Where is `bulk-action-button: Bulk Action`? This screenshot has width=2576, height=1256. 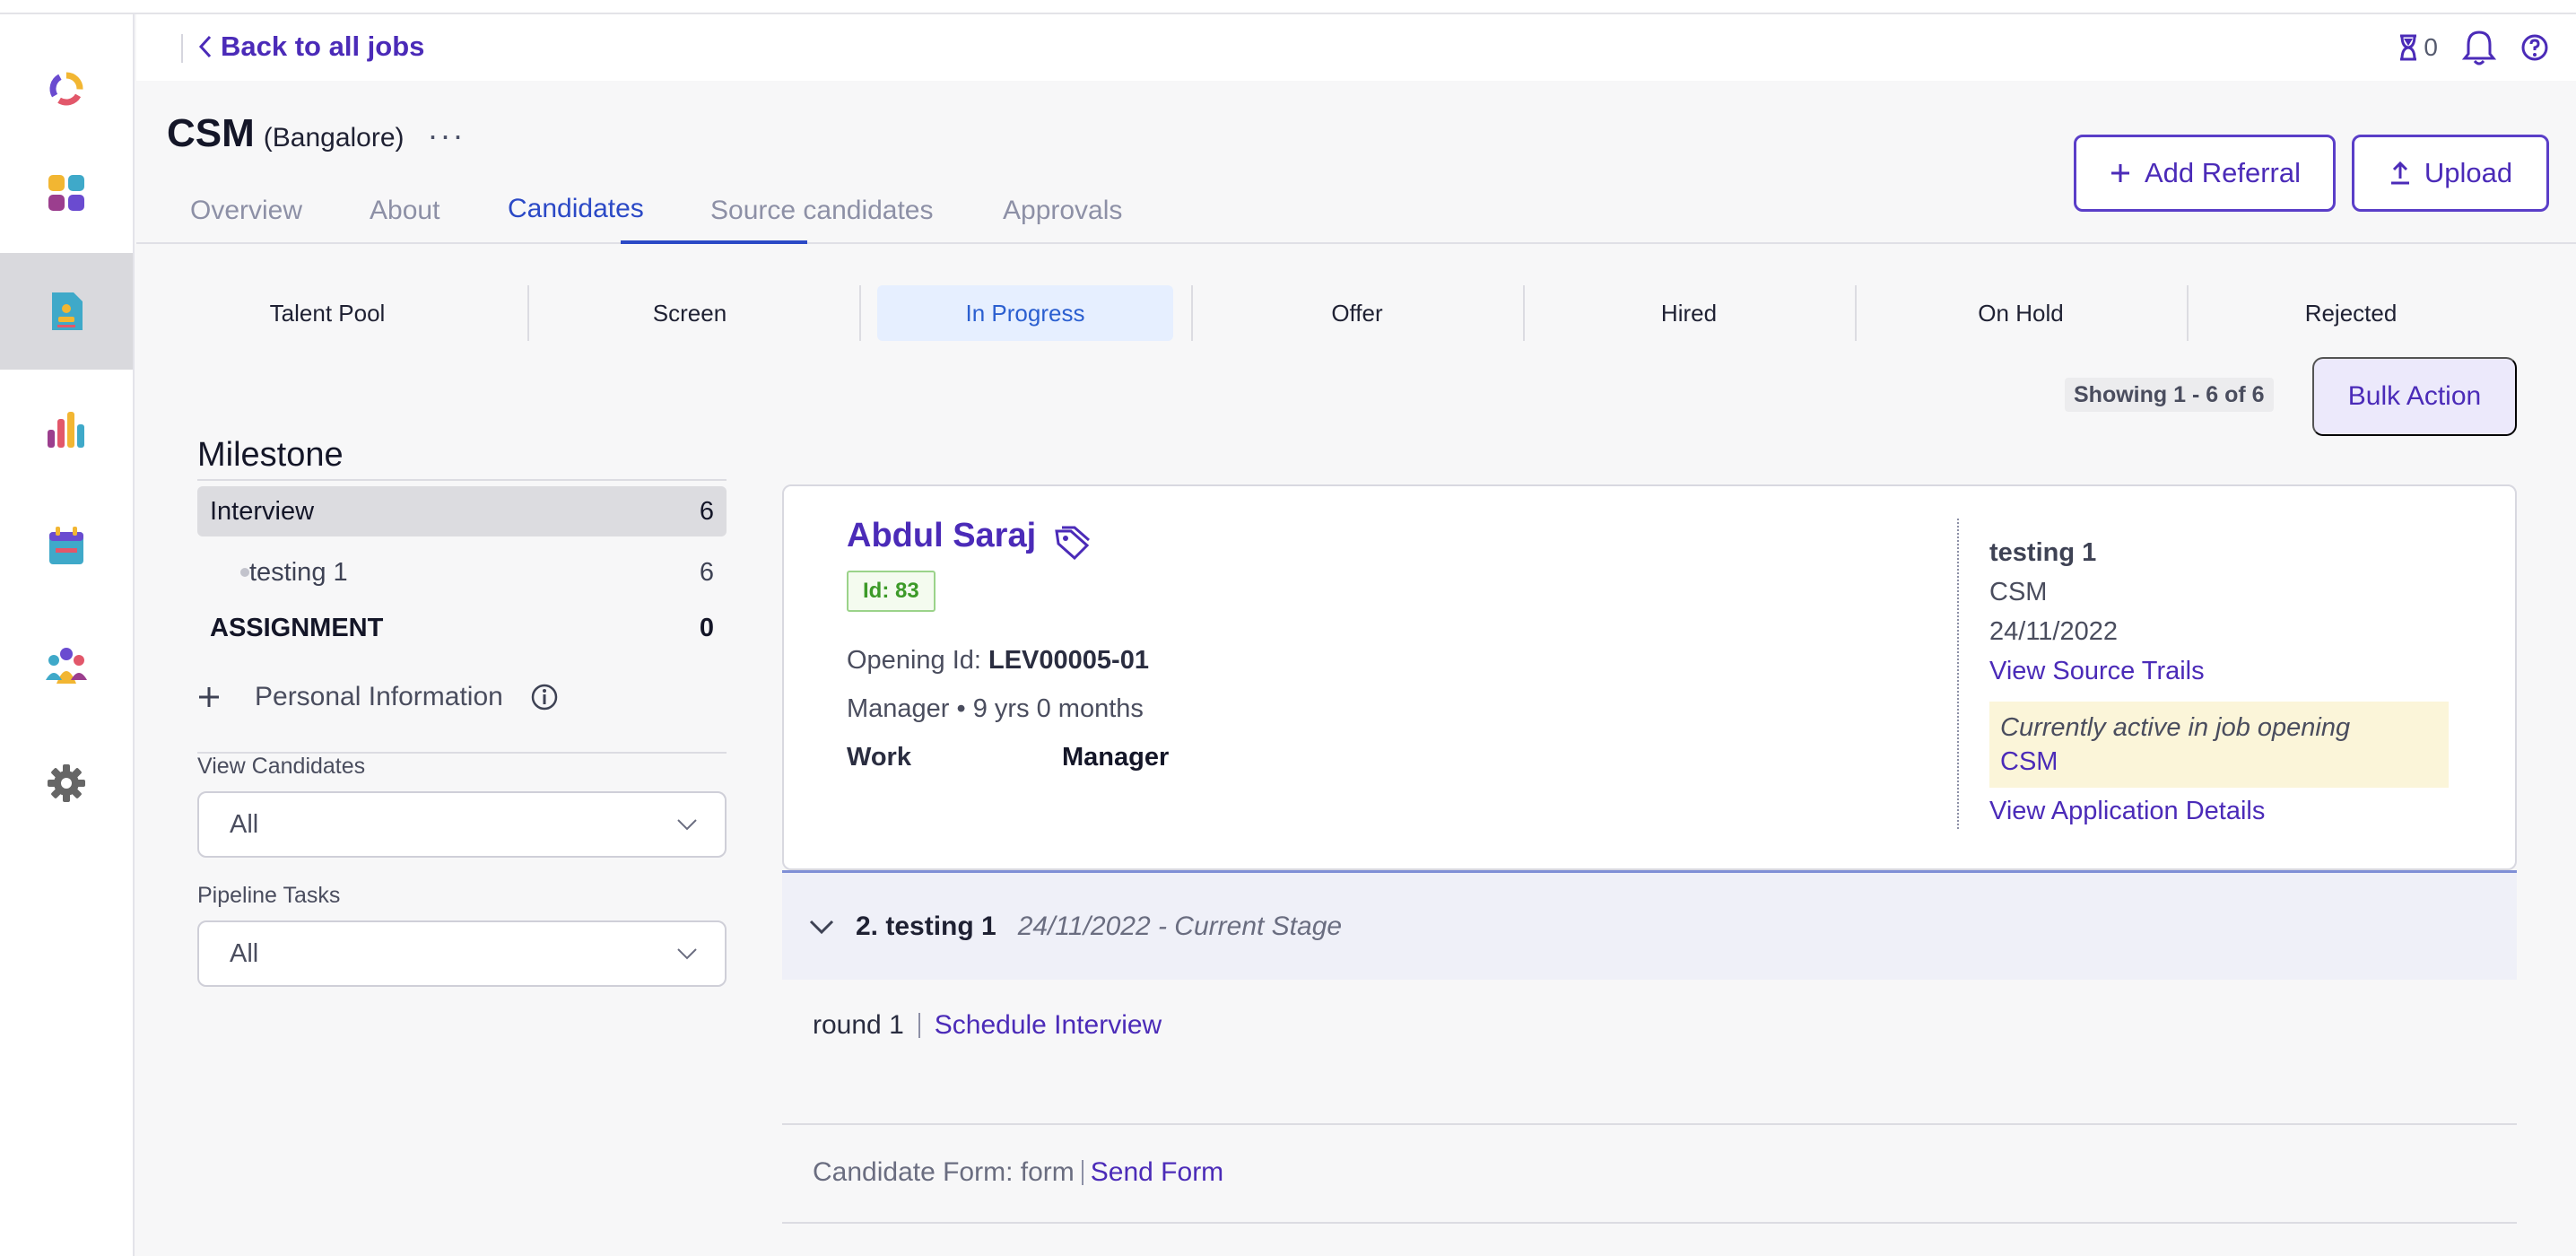
bulk-action-button: Bulk Action is located at coordinates (2414, 396).